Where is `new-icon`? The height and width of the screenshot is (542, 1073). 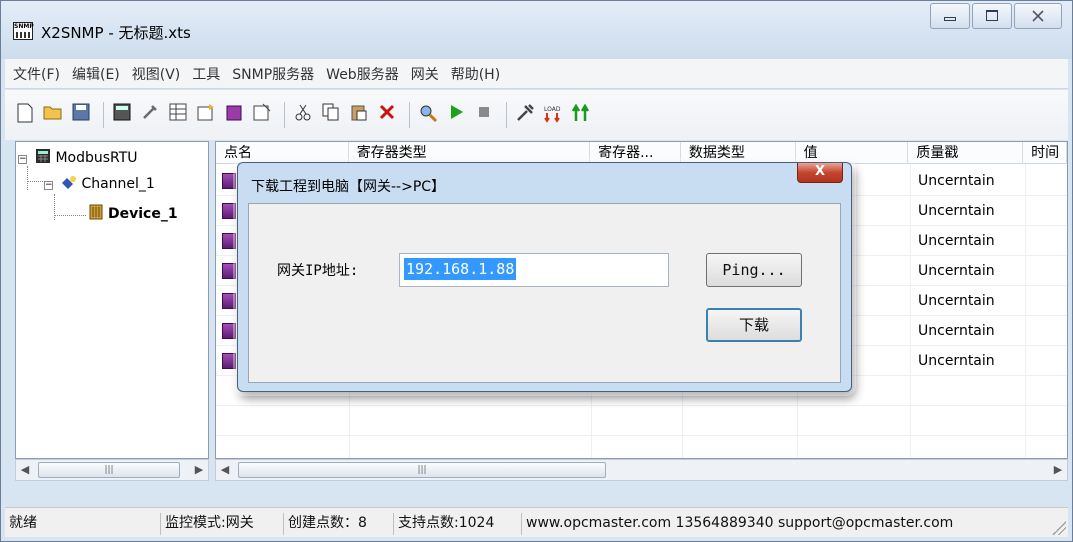
new-icon is located at coordinates (25, 115).